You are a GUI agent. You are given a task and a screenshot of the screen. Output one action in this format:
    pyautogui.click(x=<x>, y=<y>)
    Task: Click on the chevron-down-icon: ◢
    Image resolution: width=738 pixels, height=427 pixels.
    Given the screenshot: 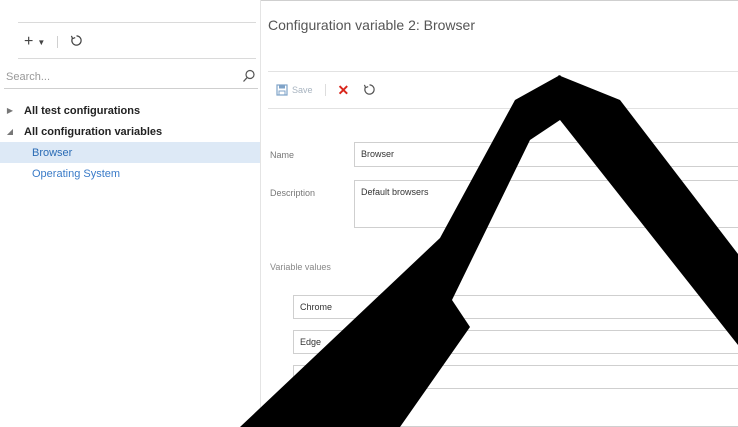 What is the action you would take?
    pyautogui.click(x=10, y=131)
    